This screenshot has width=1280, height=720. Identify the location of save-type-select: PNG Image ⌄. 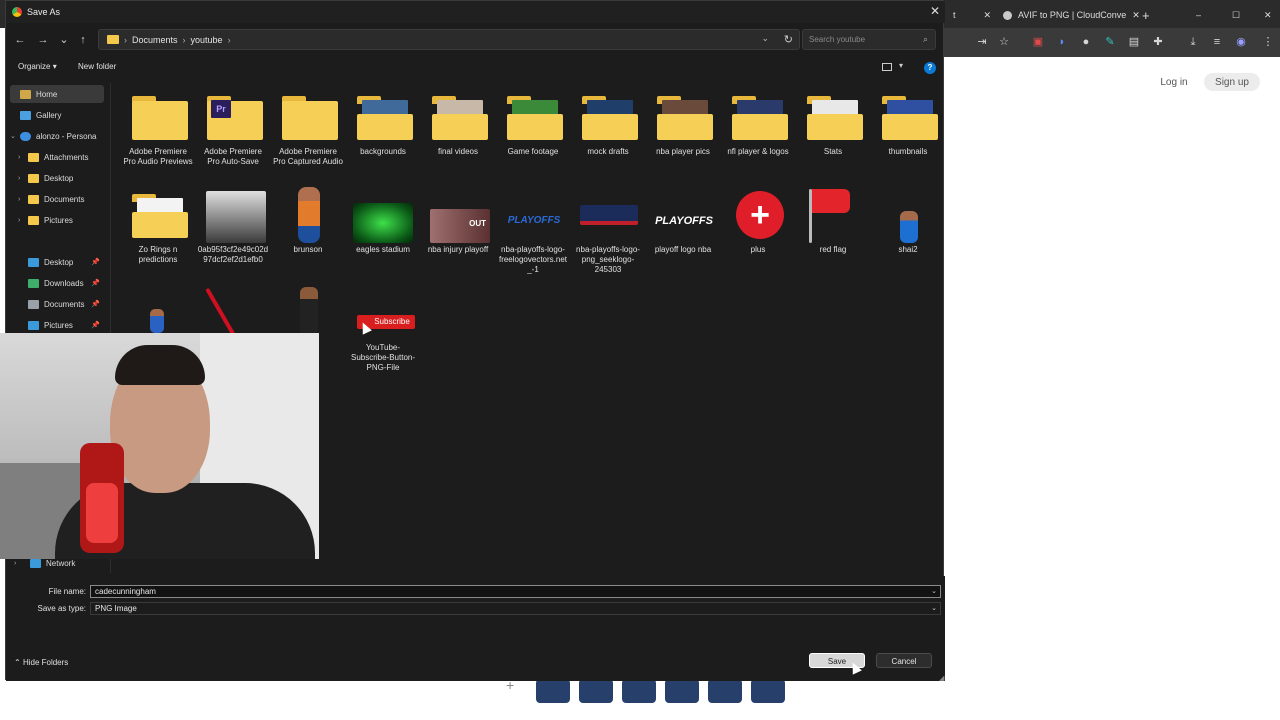
(515, 608).